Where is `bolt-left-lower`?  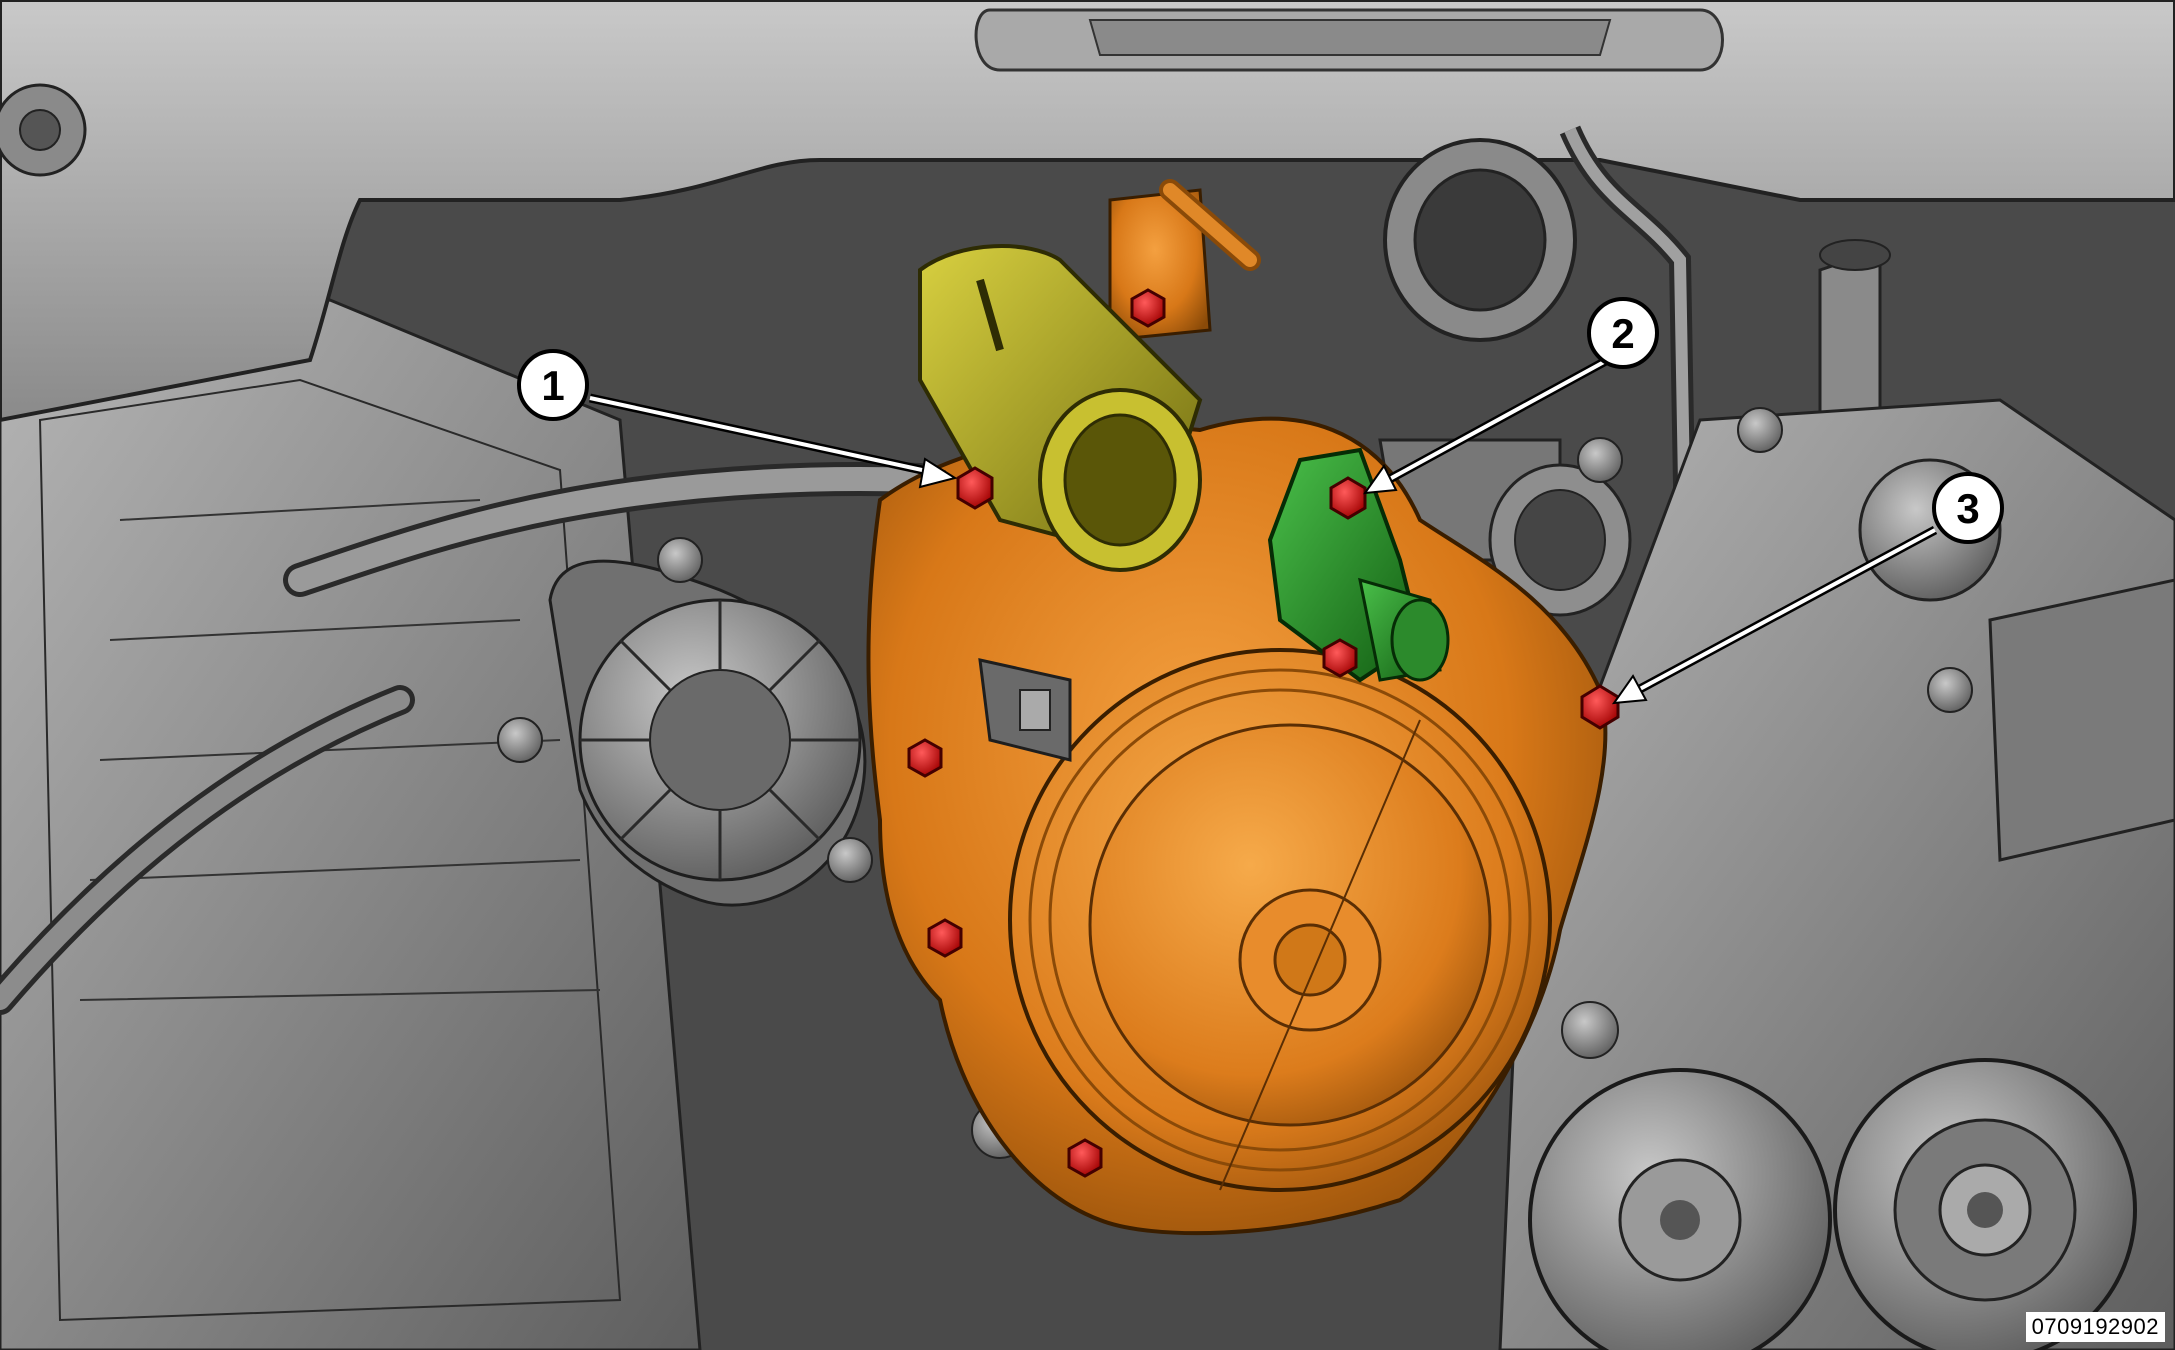 bolt-left-lower is located at coordinates (945, 938).